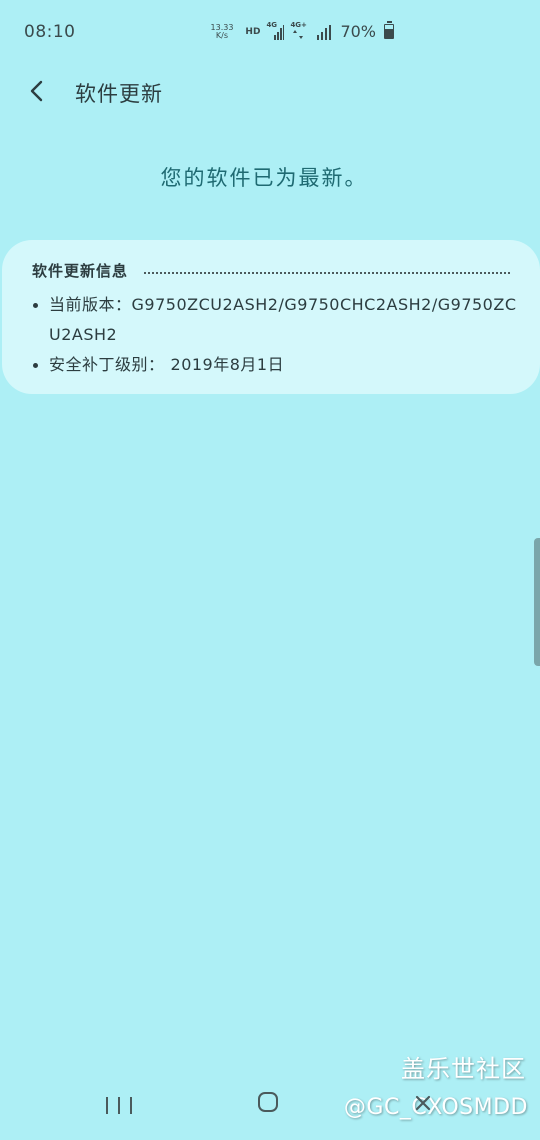  I want to click on info-label: 安全补丁级别：, so click(107, 364).